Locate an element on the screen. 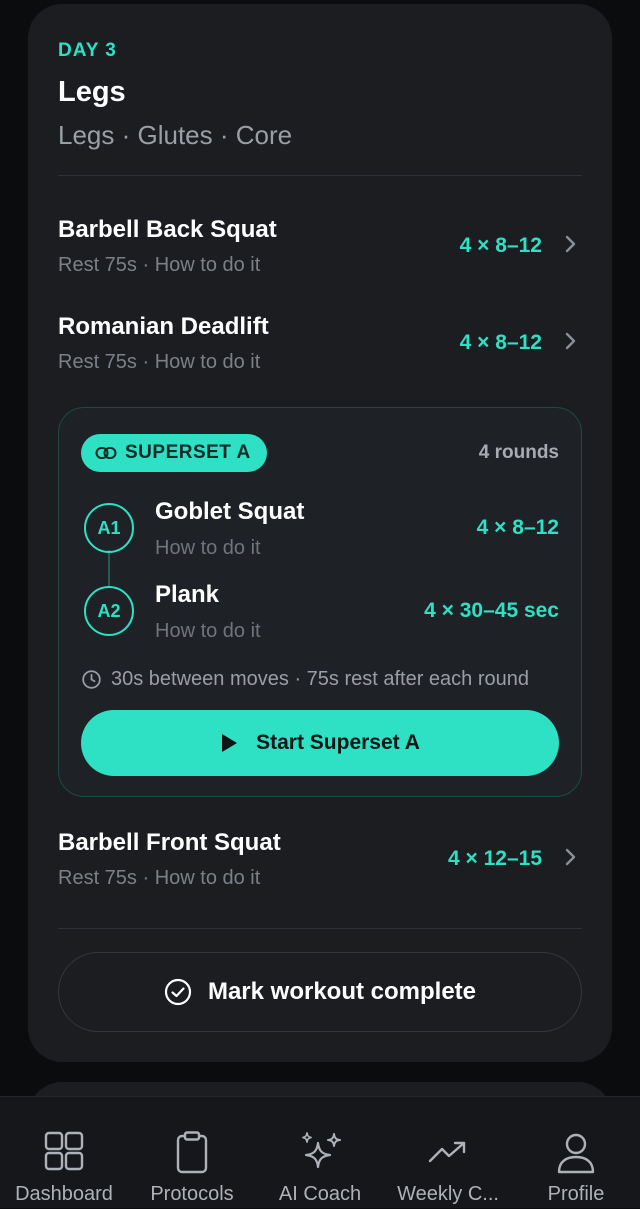 Image resolution: width=640 pixels, height=1209 pixels. exercise-name: Romanian Deadlift is located at coordinates (163, 326).